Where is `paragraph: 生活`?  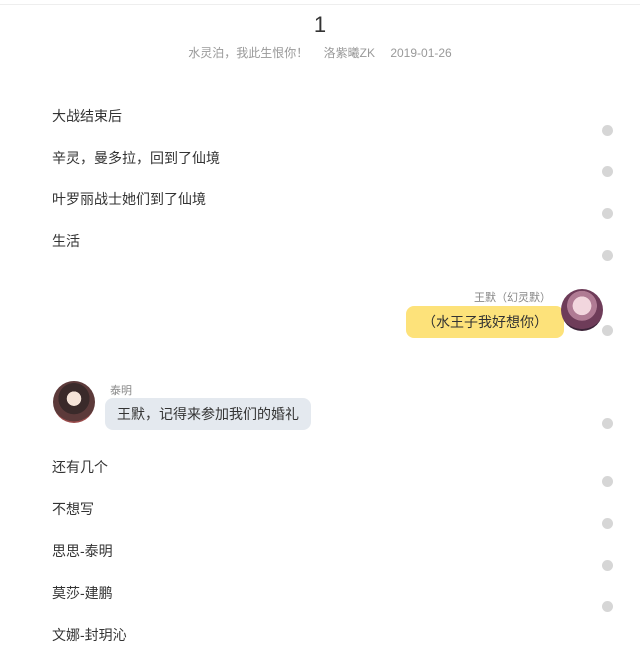 paragraph: 生活 is located at coordinates (66, 241).